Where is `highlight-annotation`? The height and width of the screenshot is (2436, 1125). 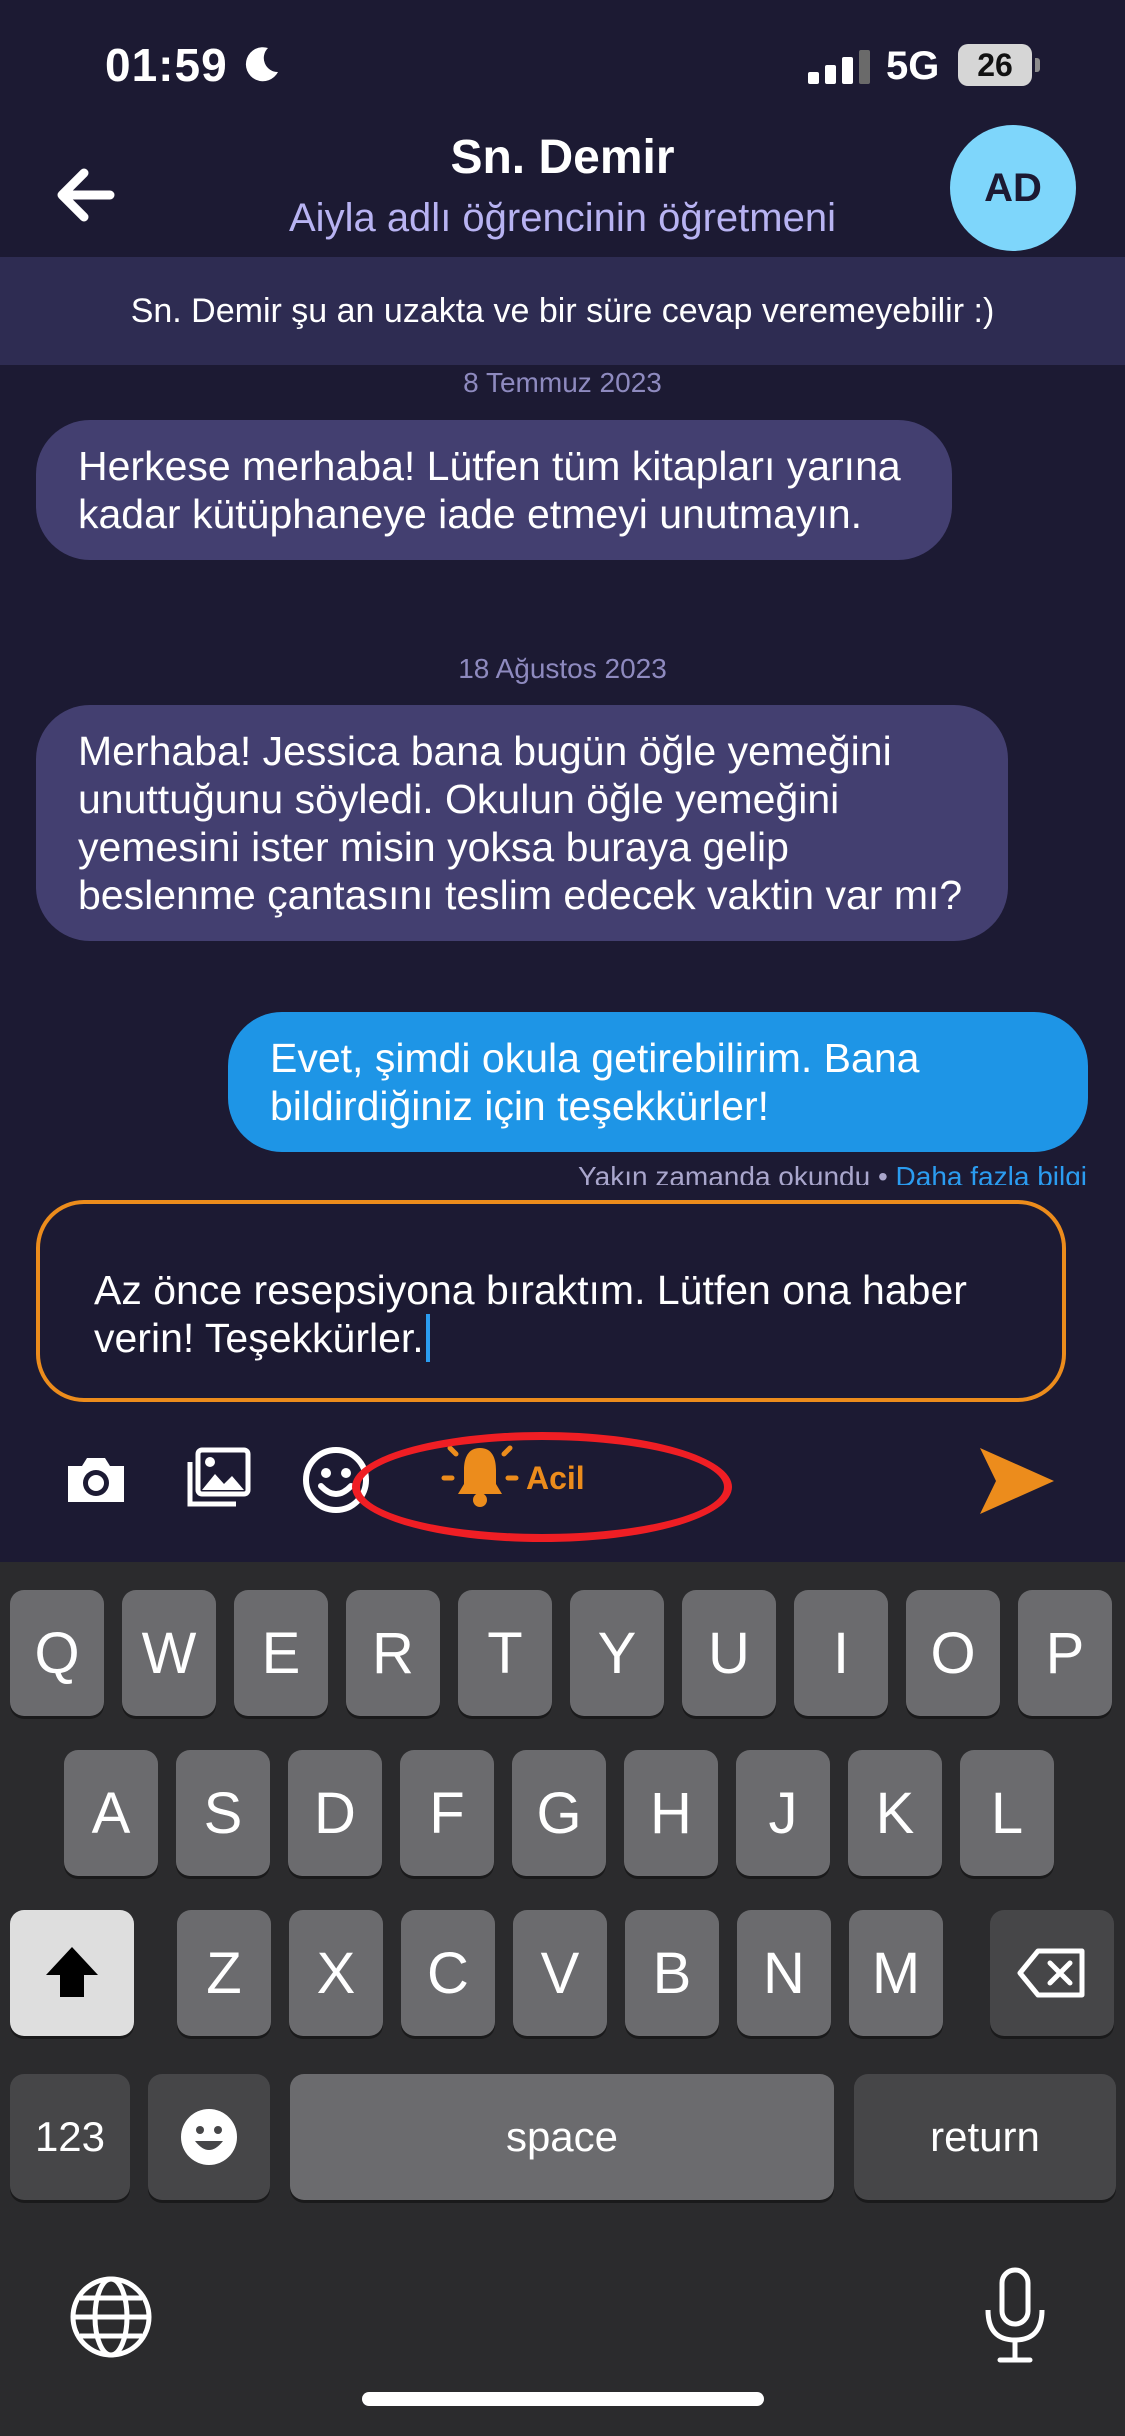 highlight-annotation is located at coordinates (542, 1487).